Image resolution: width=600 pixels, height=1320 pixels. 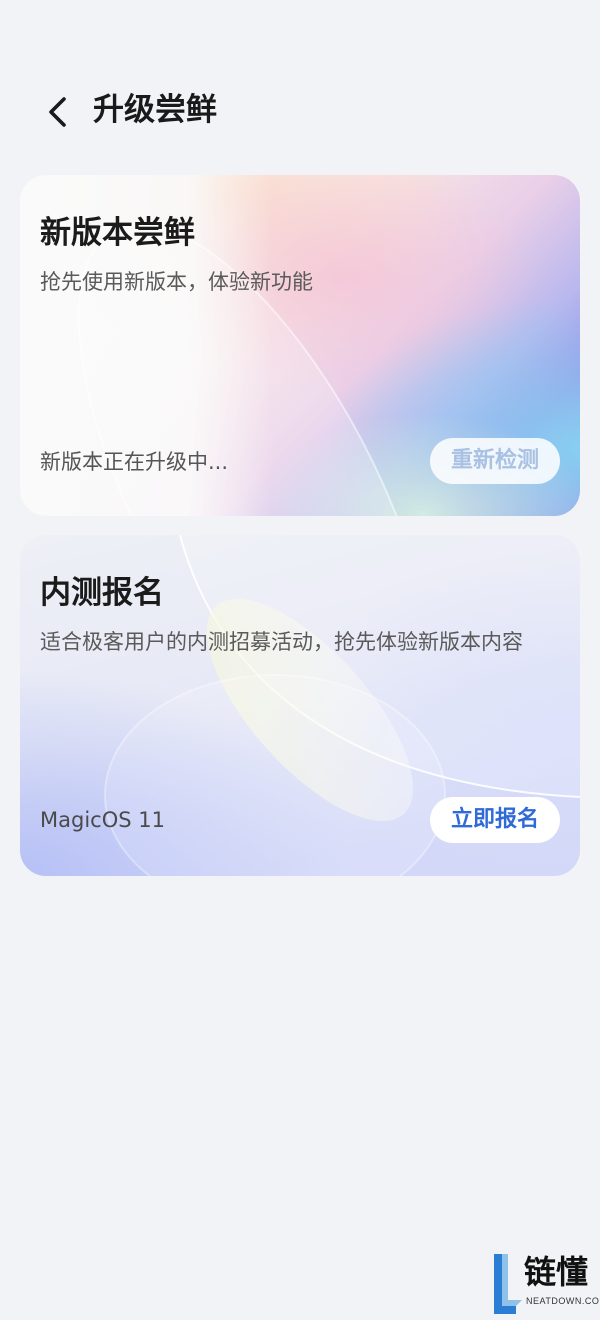 I want to click on card-title: 内测报名, so click(x=102, y=593).